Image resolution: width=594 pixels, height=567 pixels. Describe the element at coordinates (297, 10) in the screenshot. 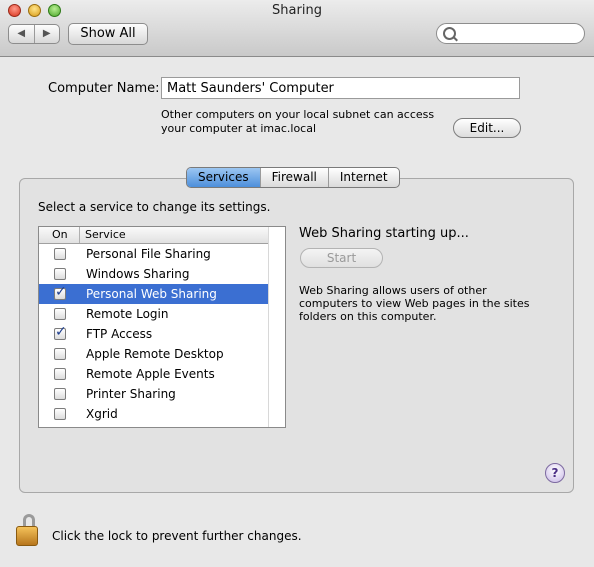

I see `window-title: Sharing` at that location.